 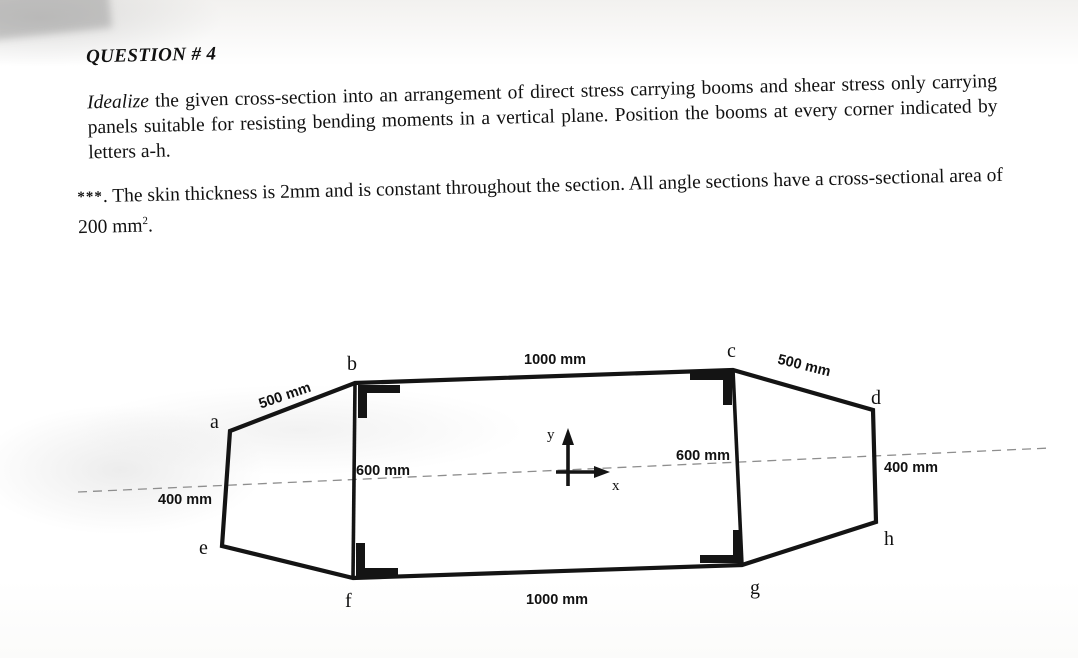 I want to click on y-axis-arrowhead, so click(x=568, y=436).